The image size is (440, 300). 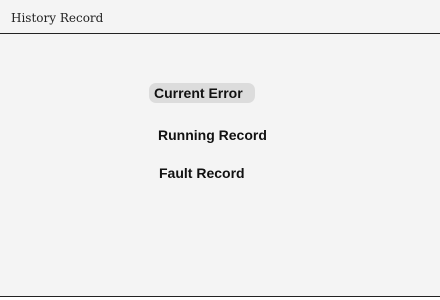 I want to click on bottom-divider, so click(x=220, y=296).